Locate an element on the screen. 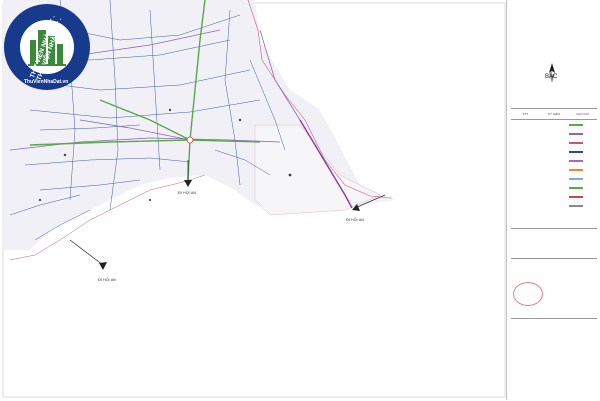 This screenshot has width=600, height=401. junction-marker is located at coordinates (190, 140).